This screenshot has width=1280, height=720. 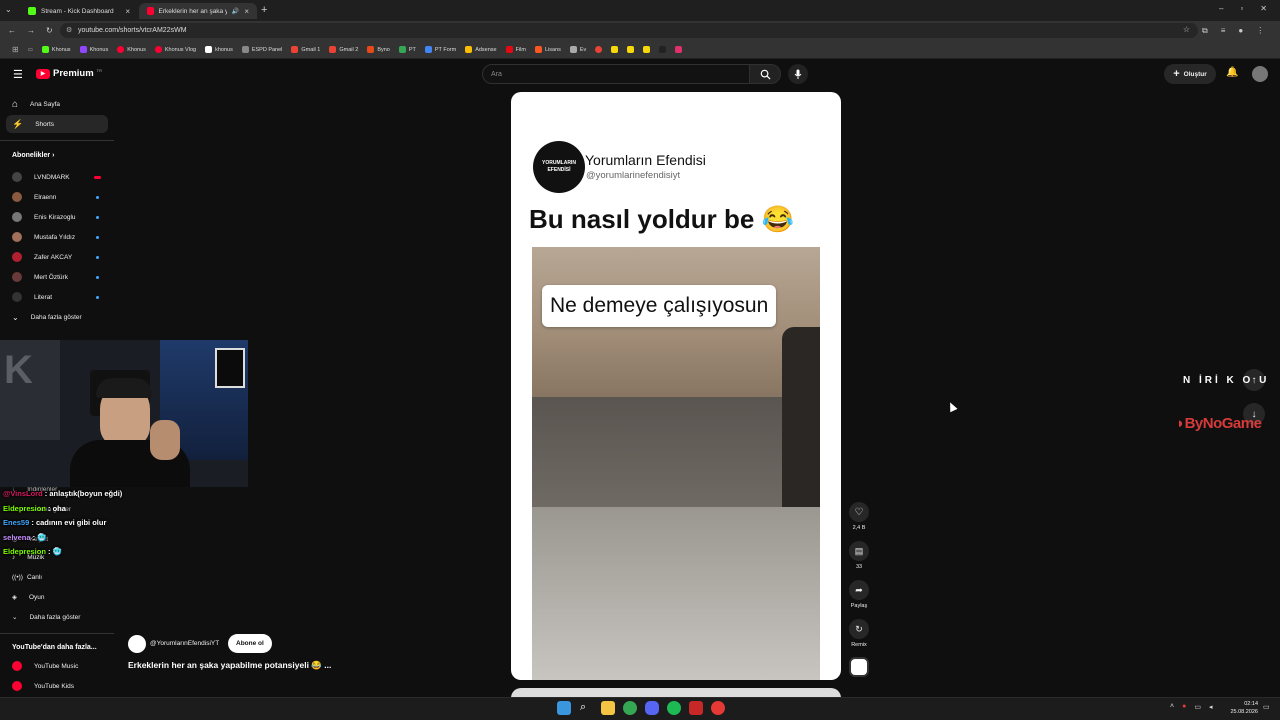 What do you see at coordinates (184, 643) in the screenshot?
I see `uploader-name: @YorumlarınEfendisiYT` at bounding box center [184, 643].